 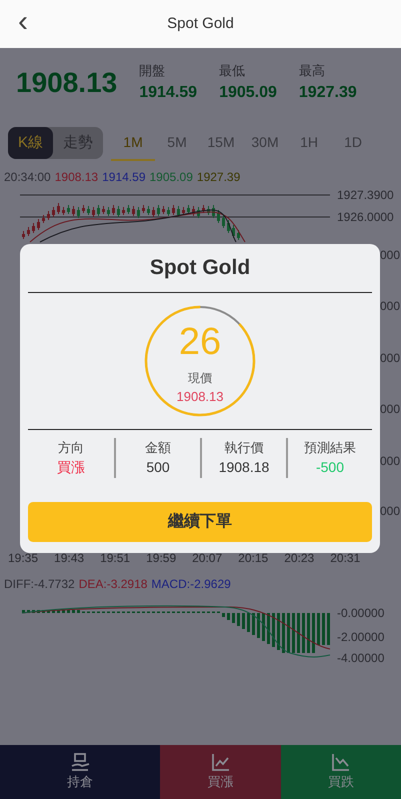 What do you see at coordinates (365, 195) in the screenshot?
I see `price-axis-label: 1927.3900` at bounding box center [365, 195].